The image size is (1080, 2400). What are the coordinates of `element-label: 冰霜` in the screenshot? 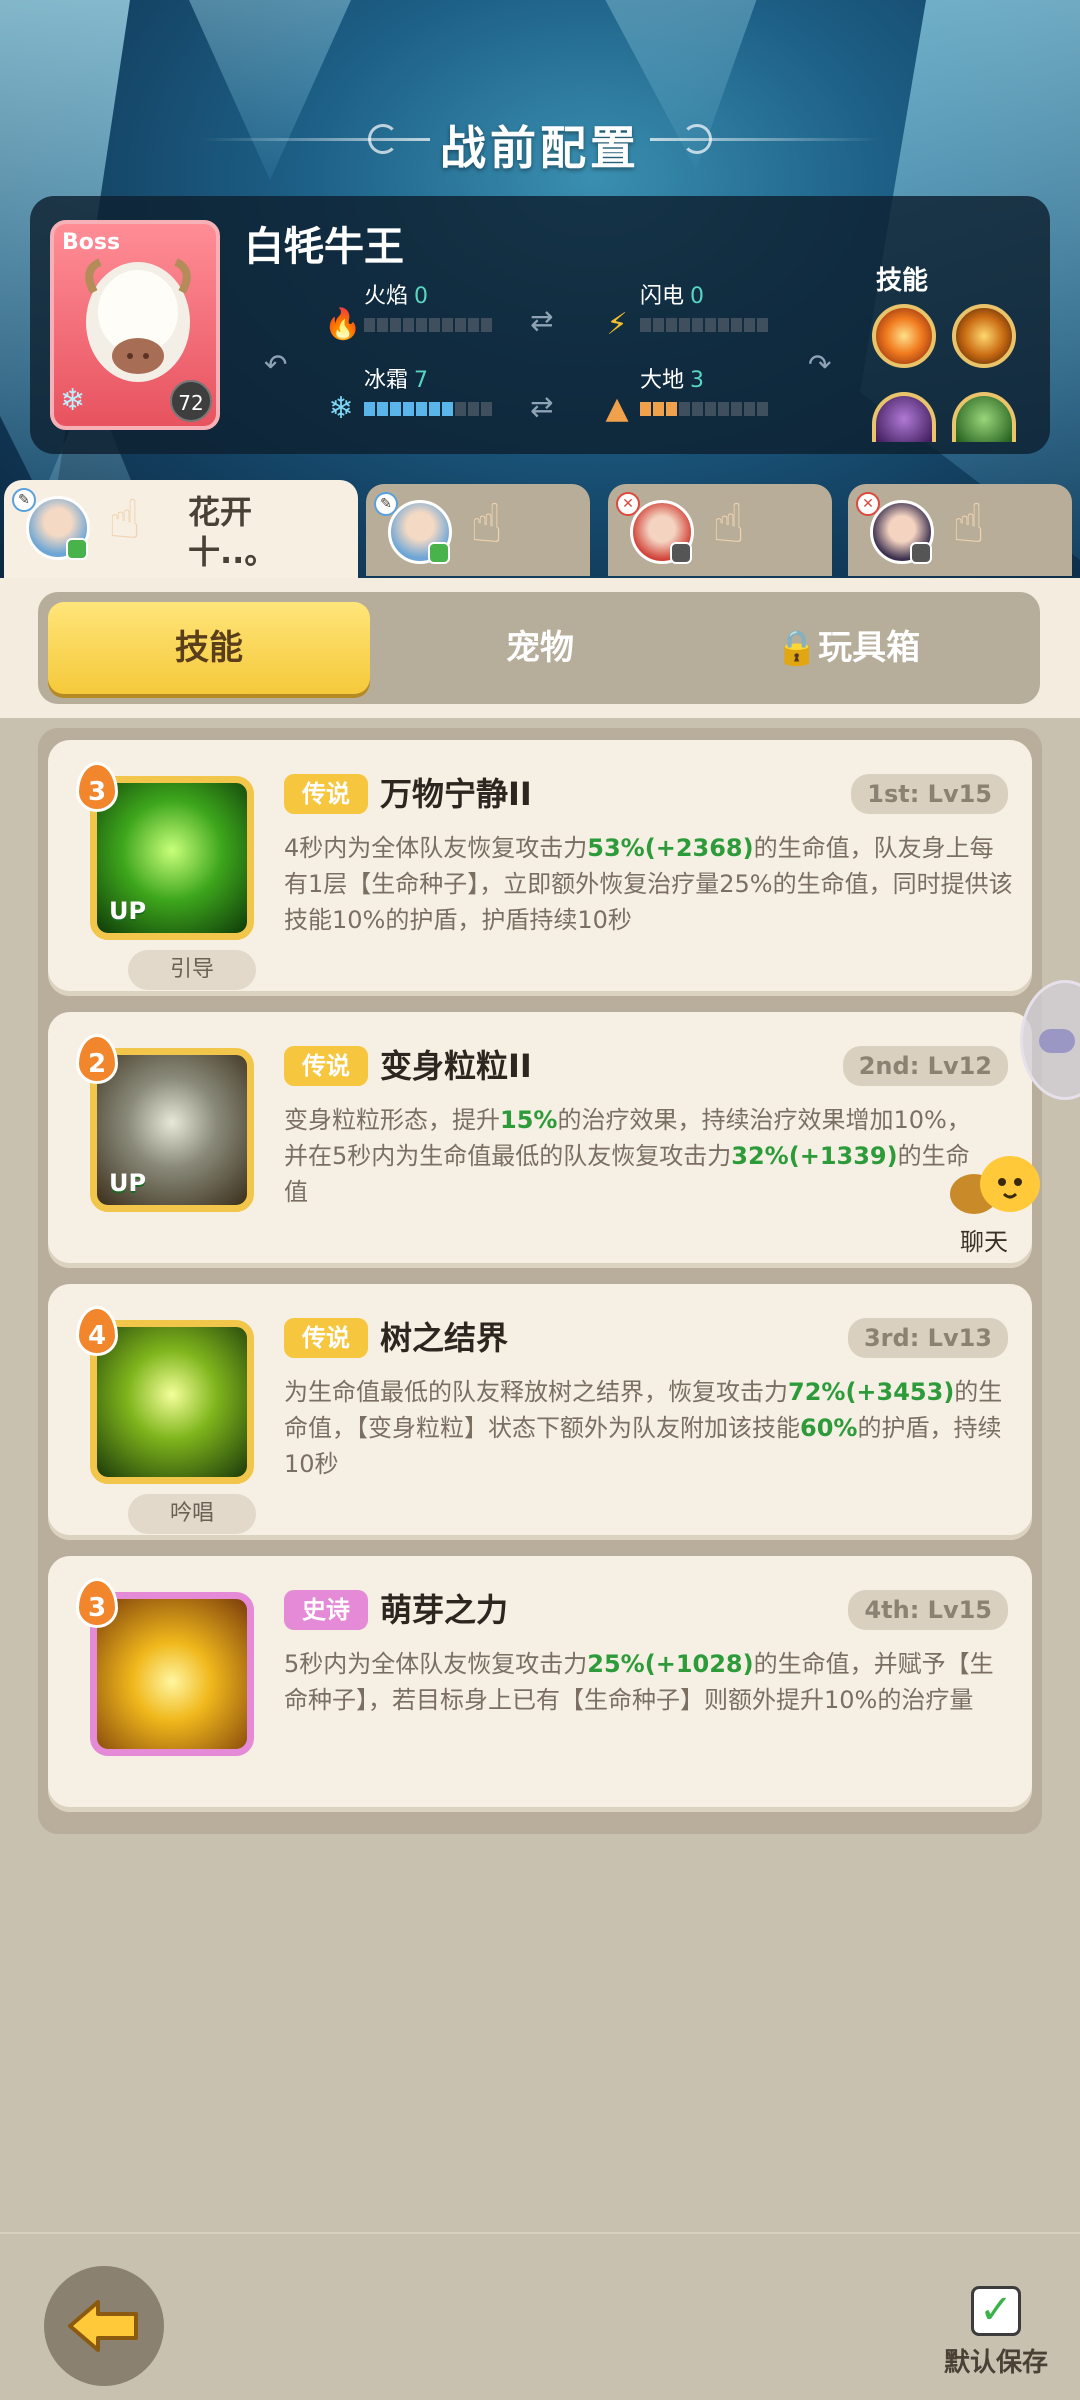 It's located at (386, 380).